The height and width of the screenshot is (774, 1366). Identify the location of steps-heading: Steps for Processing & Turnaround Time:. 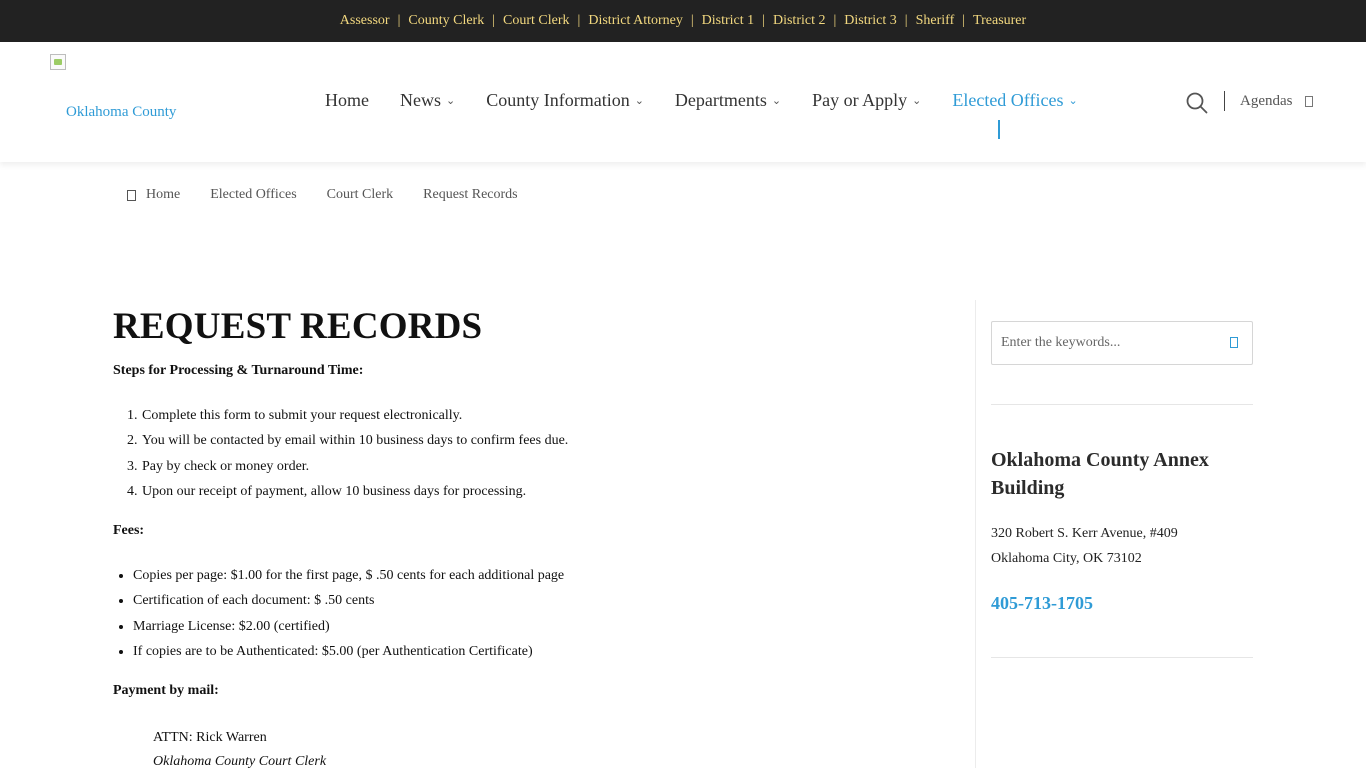
(238, 370).